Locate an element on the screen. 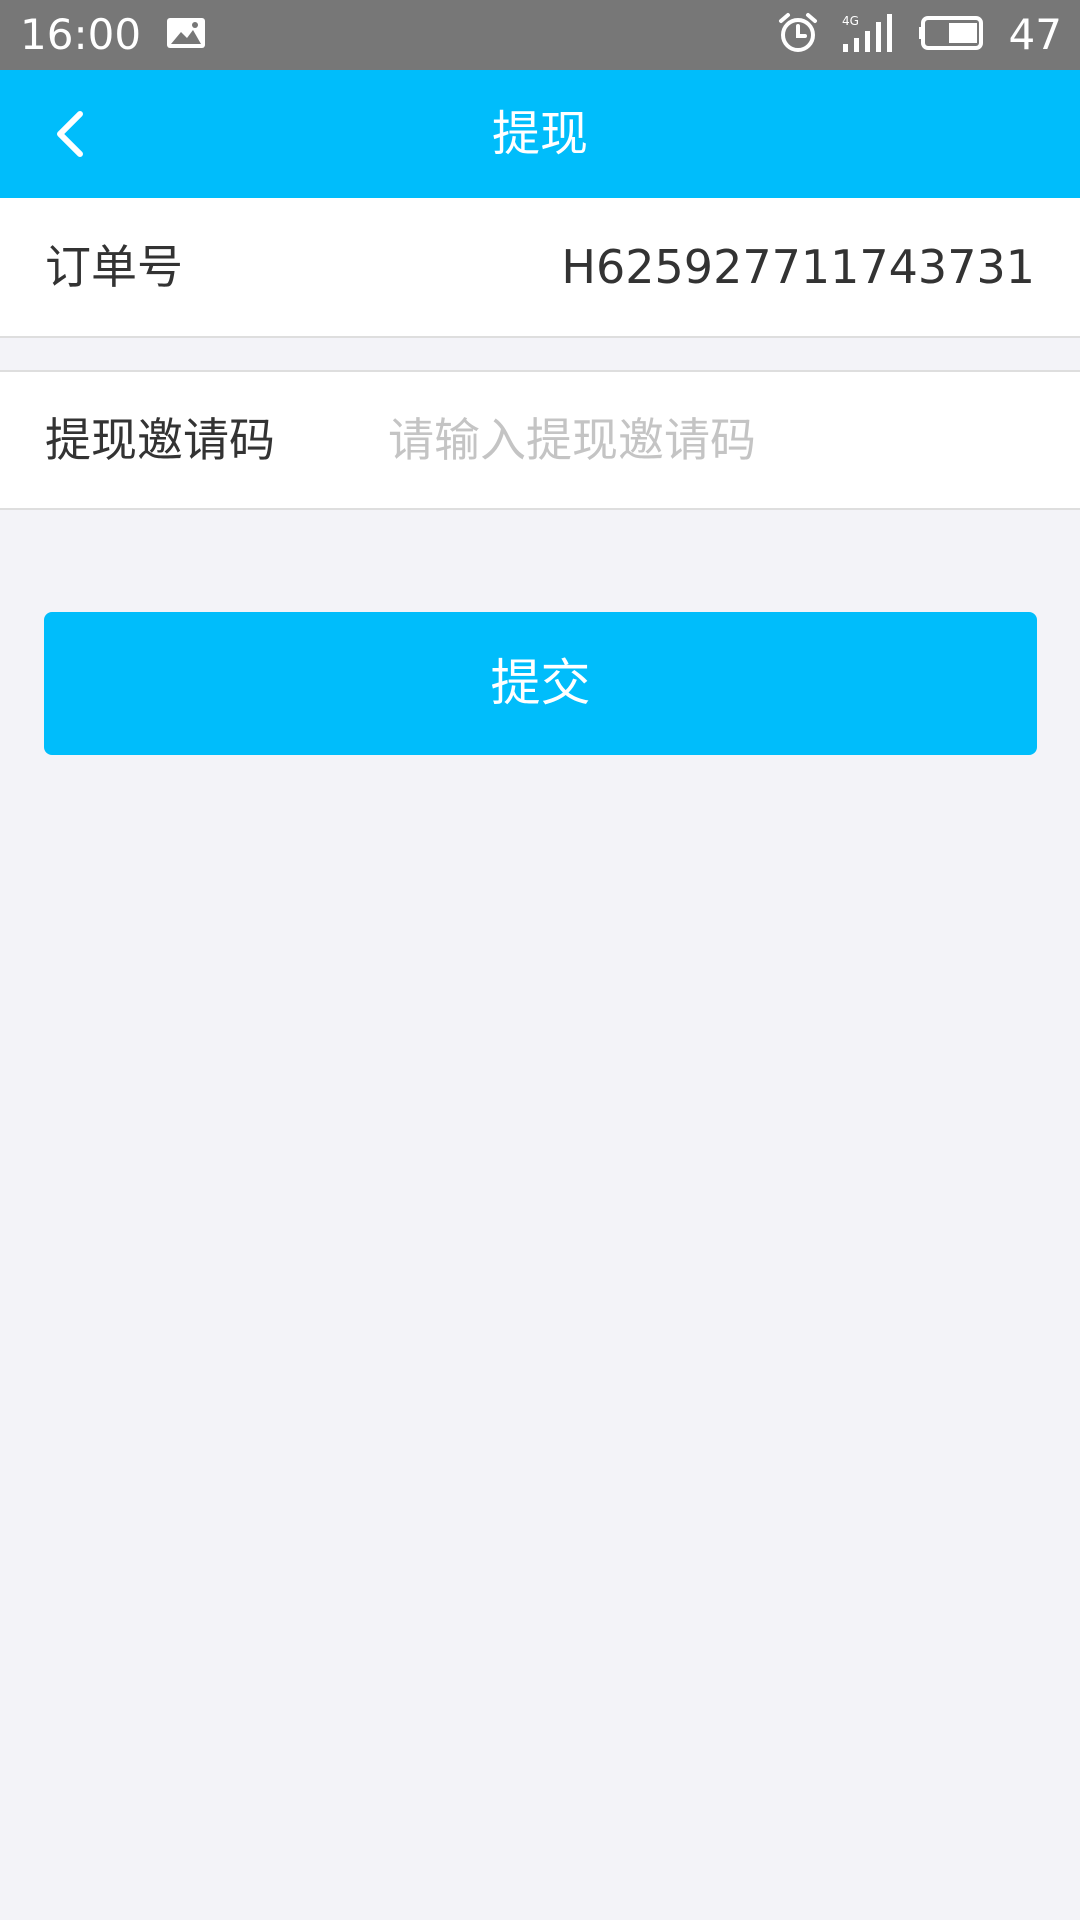 This screenshot has height=1920, width=1080. chevron-left-icon is located at coordinates (70, 134).